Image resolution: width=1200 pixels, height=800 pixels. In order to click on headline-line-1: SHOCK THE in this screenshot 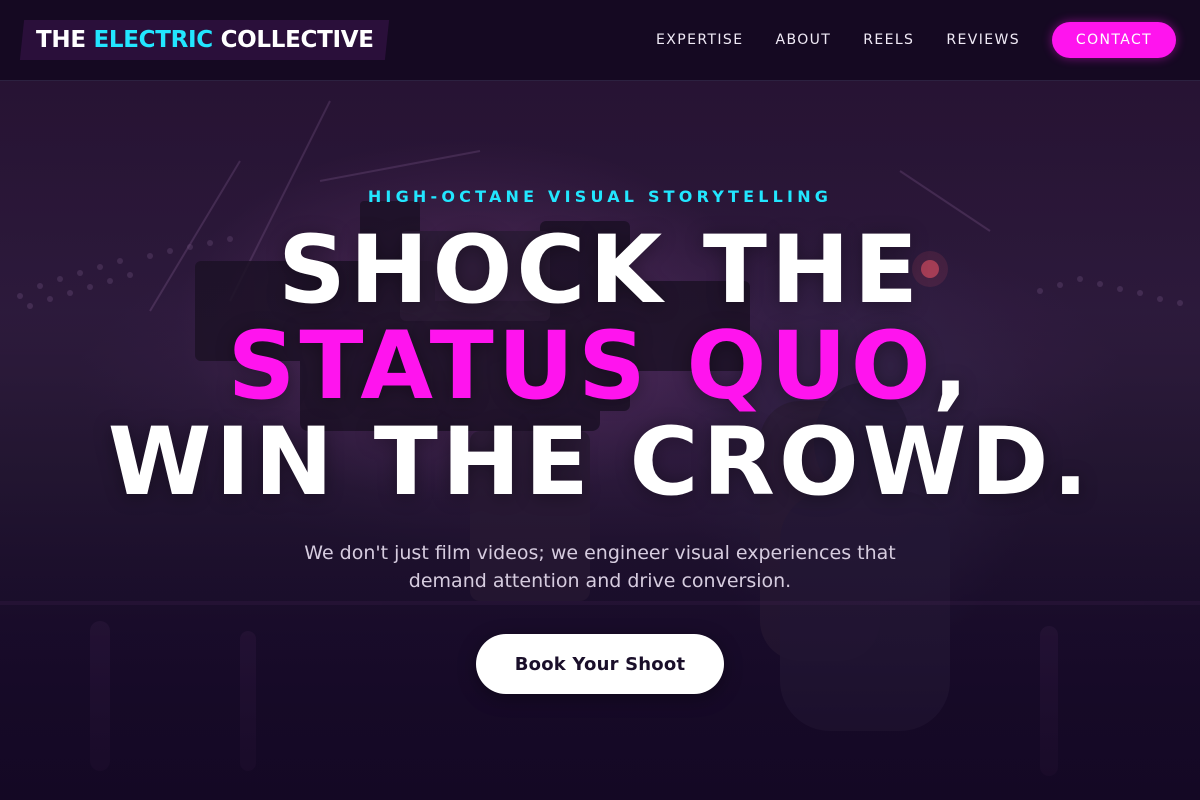, I will do `click(600, 270)`.